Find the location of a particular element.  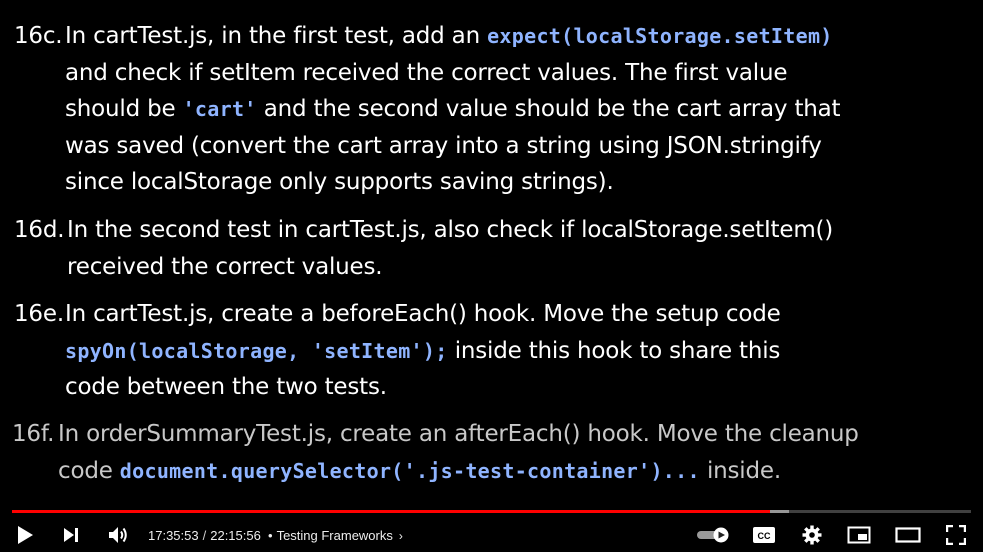

code-snippet: spyOn(localStorage, 'setItem'); is located at coordinates (256, 350).